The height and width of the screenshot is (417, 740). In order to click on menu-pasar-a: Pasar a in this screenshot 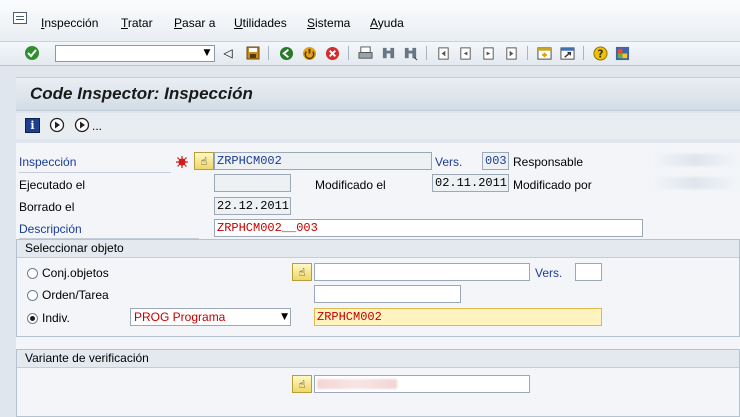, I will do `click(194, 23)`.